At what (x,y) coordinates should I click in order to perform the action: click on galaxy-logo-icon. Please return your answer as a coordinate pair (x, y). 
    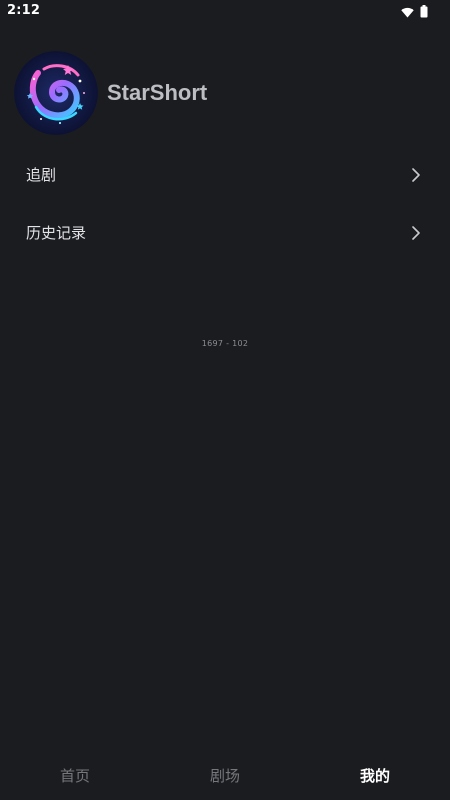
    Looking at the image, I should click on (56, 93).